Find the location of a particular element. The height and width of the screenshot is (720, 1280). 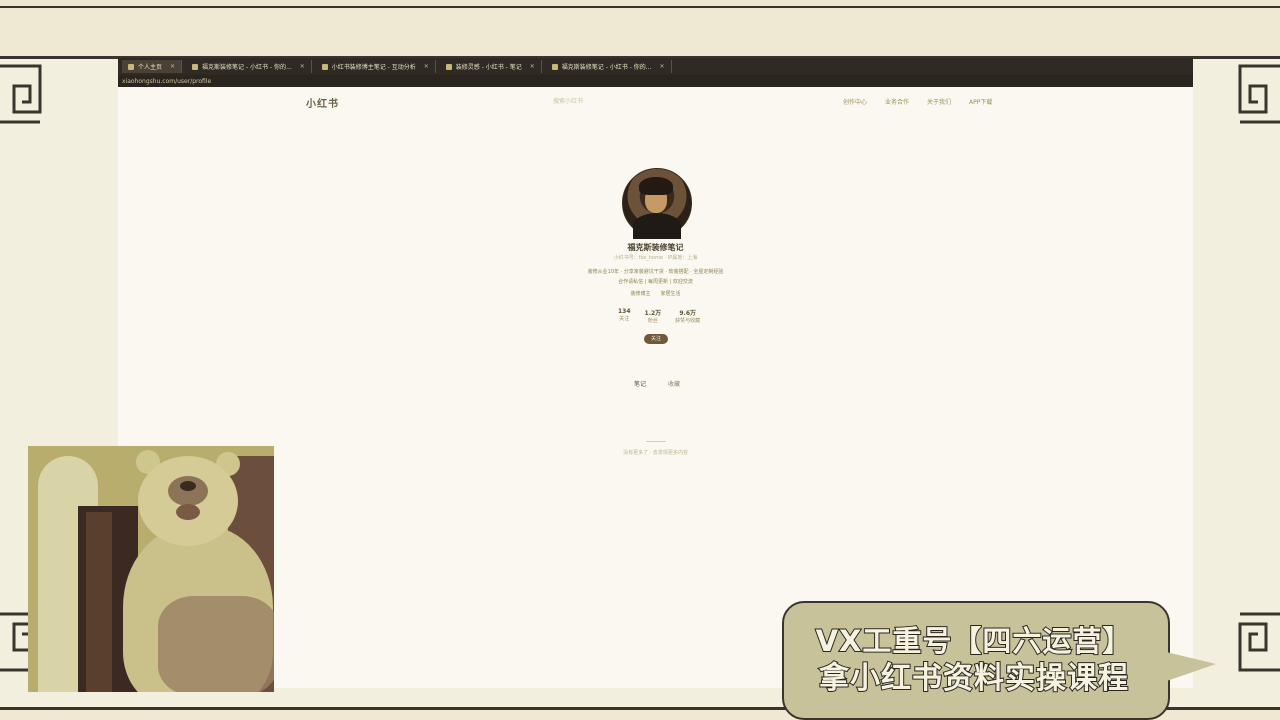

profile-stats: 134 关注 1.2万 粉丝 9.6万 获赞与收藏 is located at coordinates (659, 316).